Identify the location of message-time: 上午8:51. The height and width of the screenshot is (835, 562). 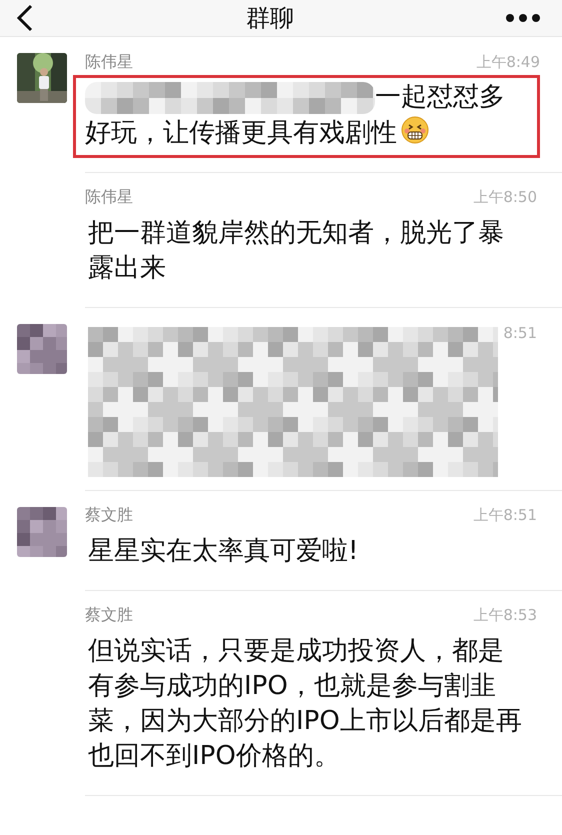
(505, 516).